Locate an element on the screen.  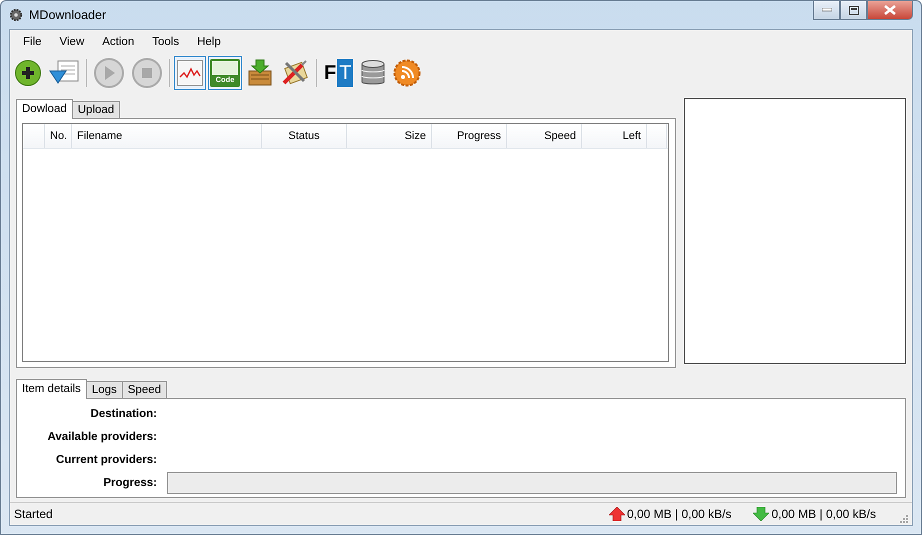
column-header: Filename is located at coordinates (167, 136).